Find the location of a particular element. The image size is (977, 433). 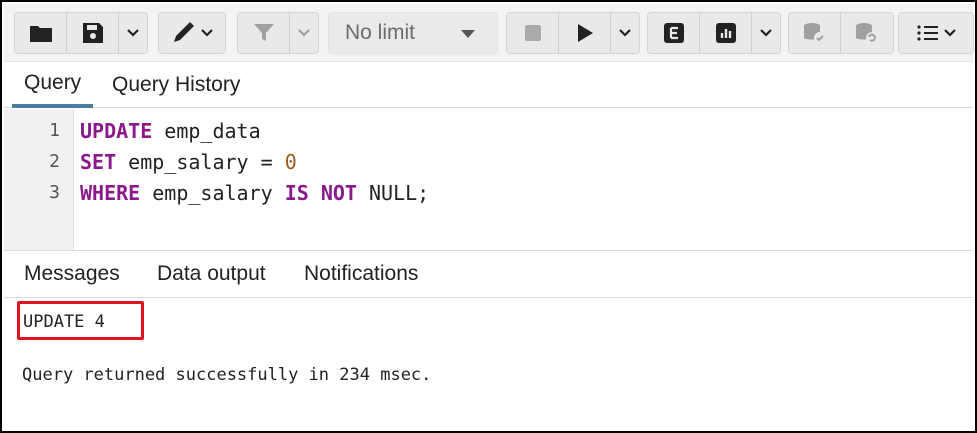

execute-button is located at coordinates (585, 33).